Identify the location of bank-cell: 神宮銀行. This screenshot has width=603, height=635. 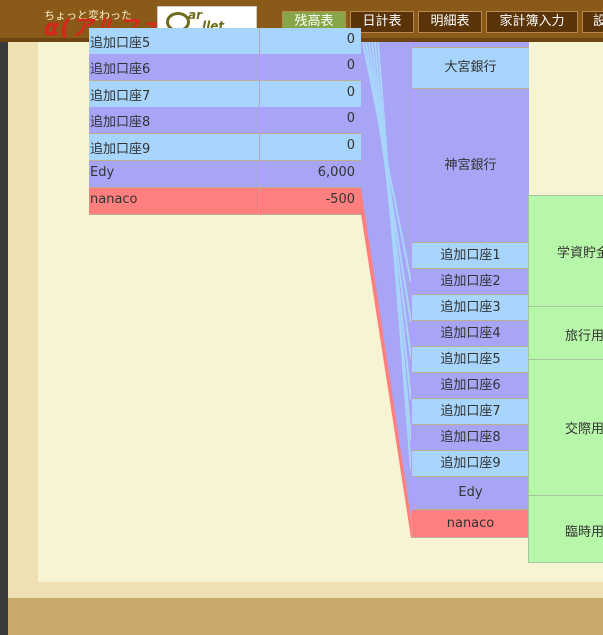
(470, 166).